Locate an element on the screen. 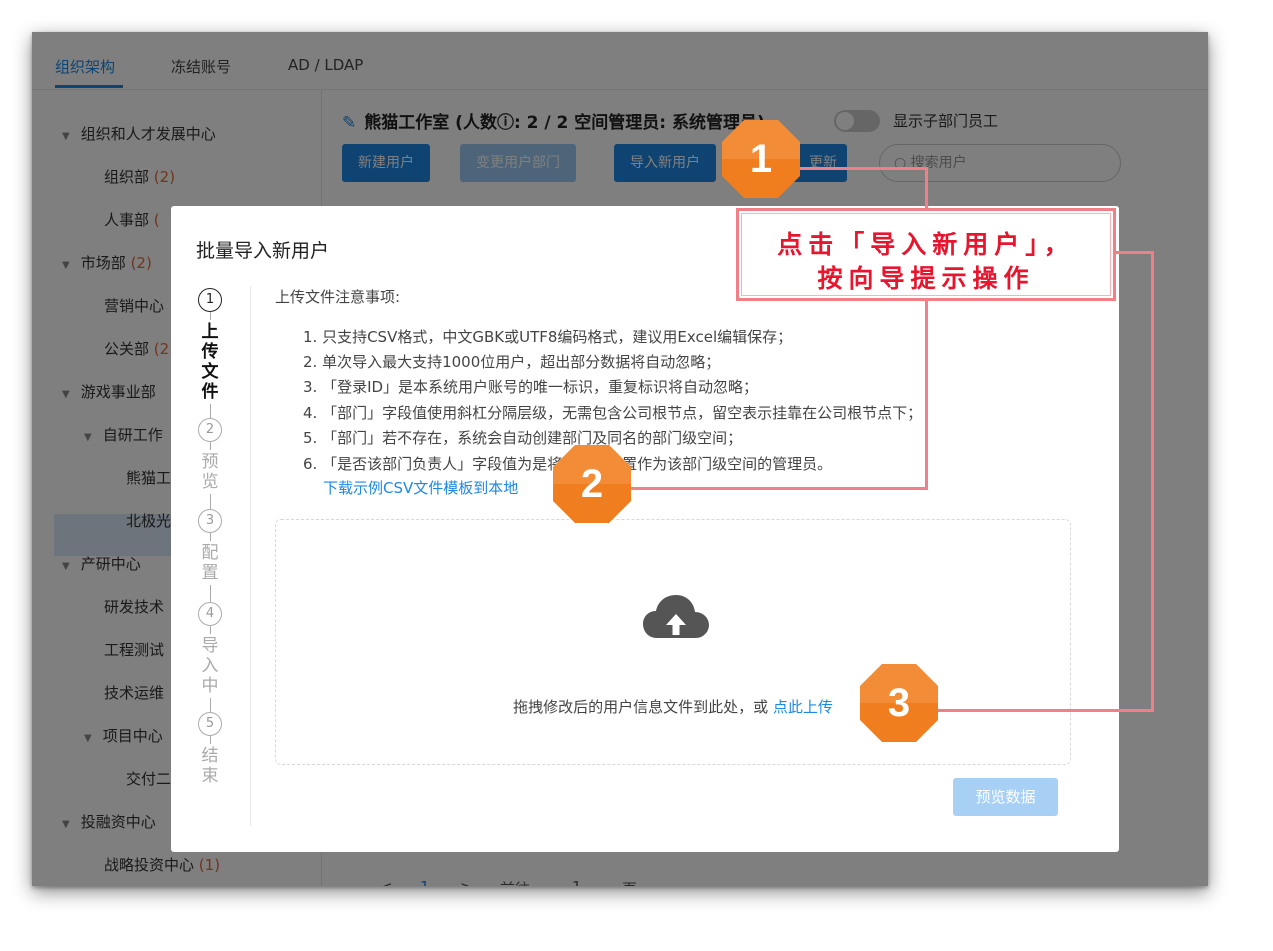 Image resolution: width=1273 pixels, height=951 pixels. badge-number: 1 is located at coordinates (761, 159).